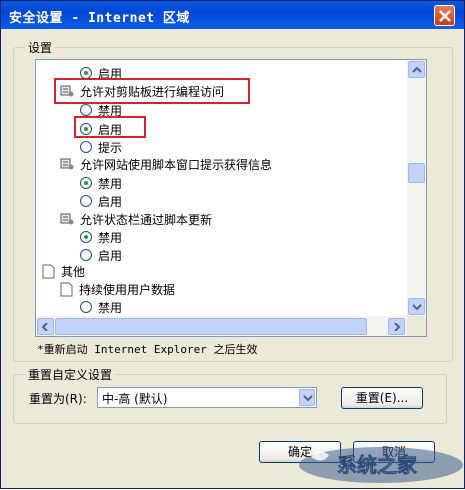 The image size is (465, 490). I want to click on system-home-logo: 系统之家, so click(381, 465).